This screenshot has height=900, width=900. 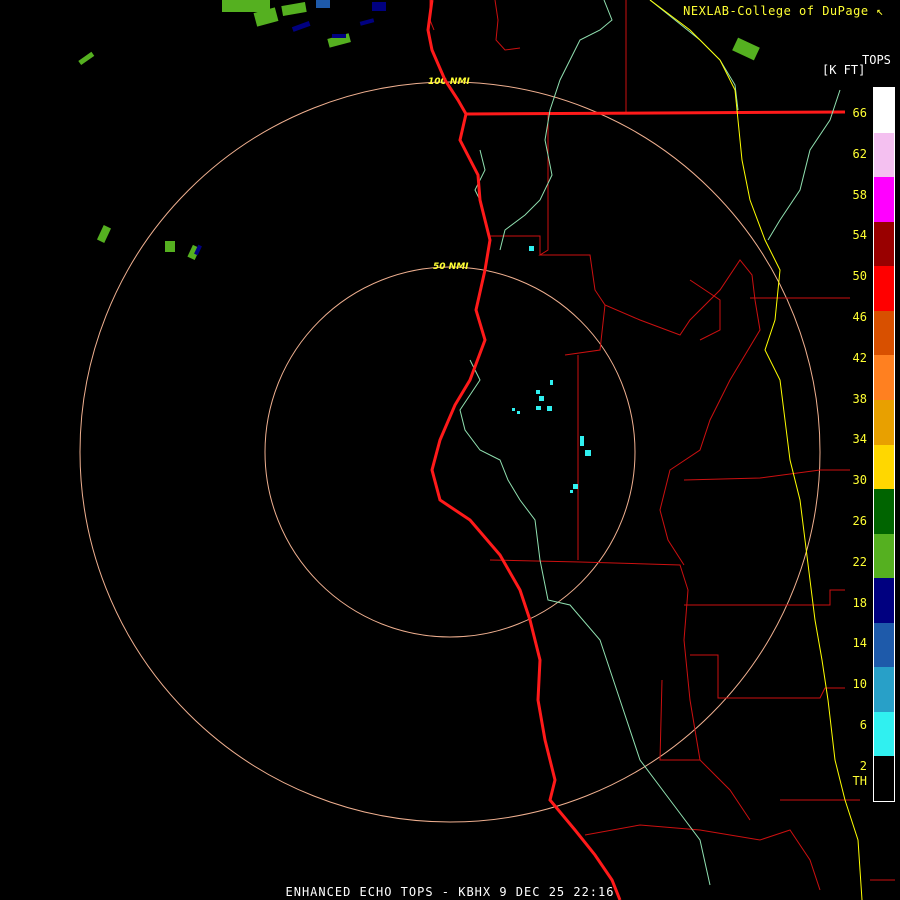 I want to click on legend-tick-label: 38, so click(x=859, y=398).